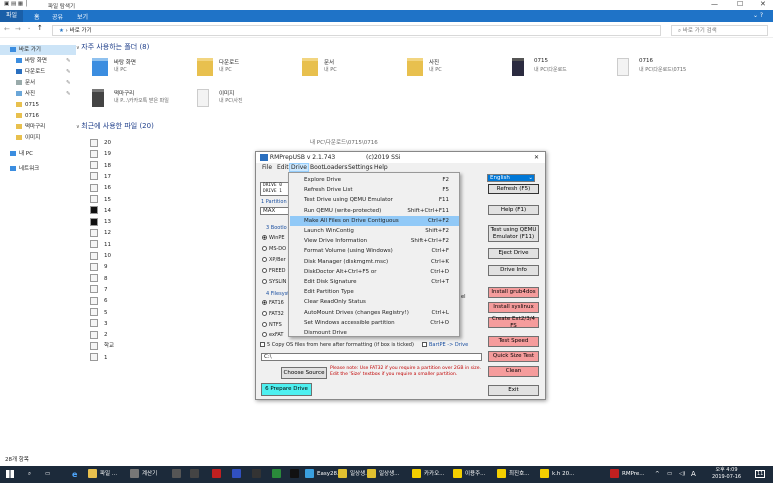 Image resolution: width=773 pixels, height=483 pixels. Describe the element at coordinates (726, 474) in the screenshot. I see `clock: 오후 4:09 2019-07-16` at that location.